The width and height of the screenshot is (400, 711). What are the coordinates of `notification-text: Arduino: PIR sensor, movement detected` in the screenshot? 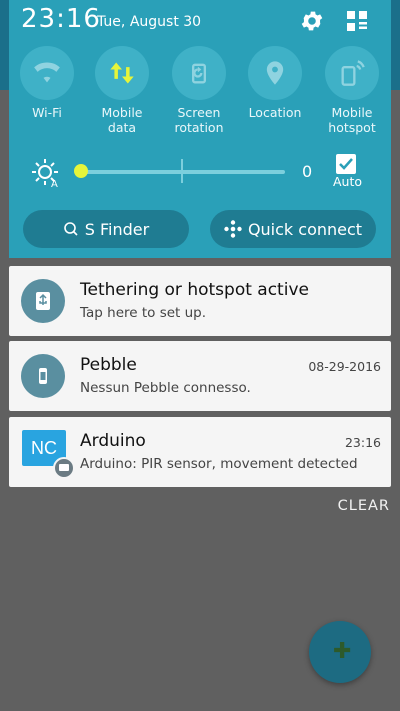 It's located at (219, 464).